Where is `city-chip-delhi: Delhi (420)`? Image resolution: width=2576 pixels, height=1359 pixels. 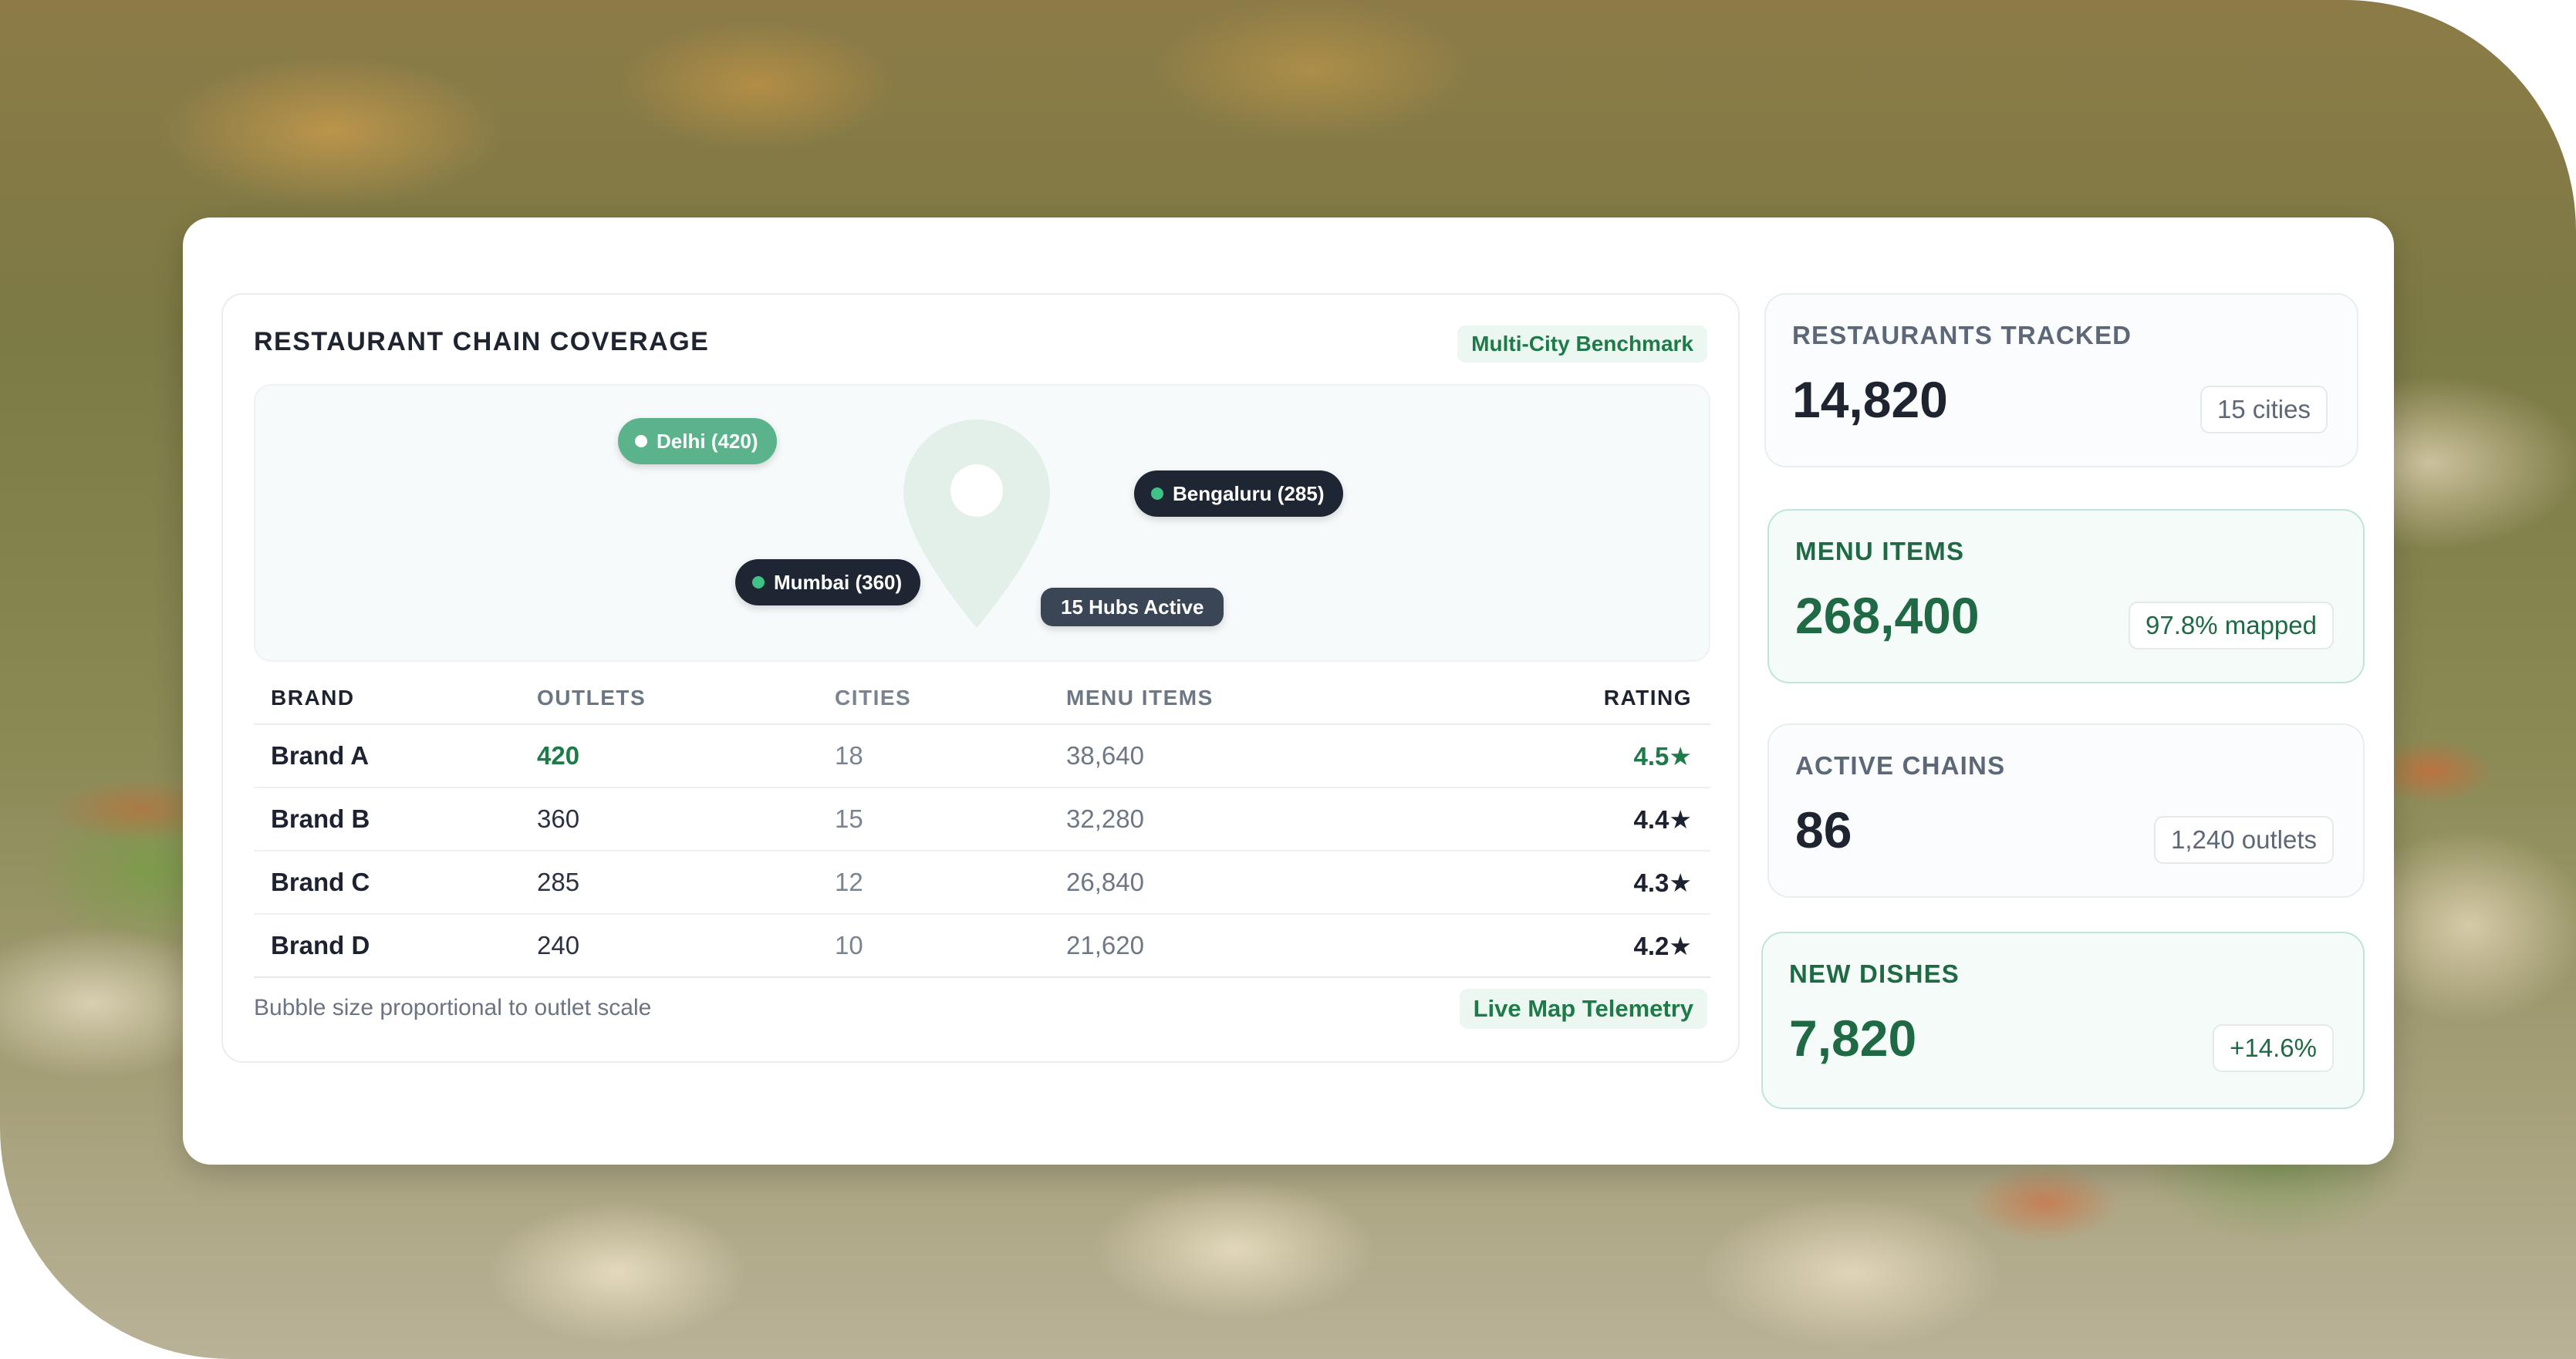
city-chip-delhi: Delhi (420) is located at coordinates (697, 441).